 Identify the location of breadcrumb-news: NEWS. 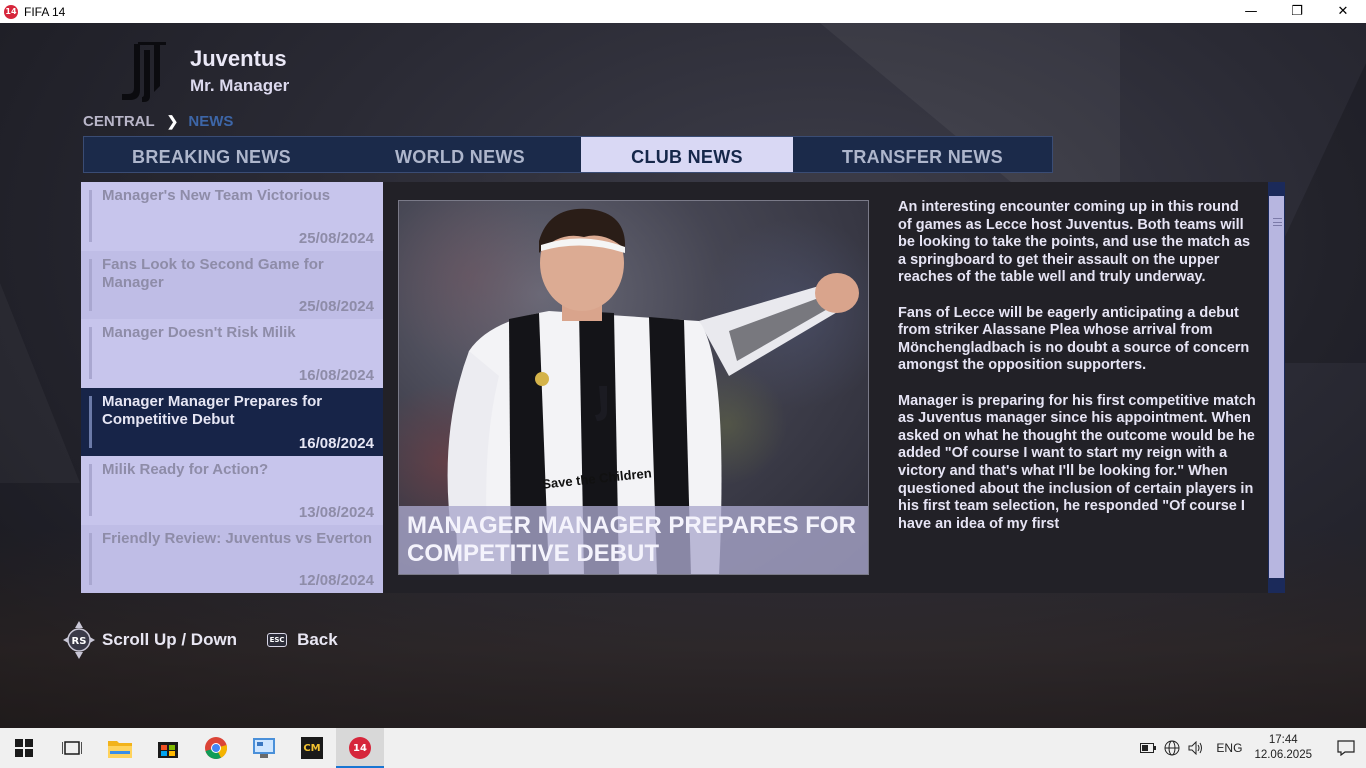
(211, 121).